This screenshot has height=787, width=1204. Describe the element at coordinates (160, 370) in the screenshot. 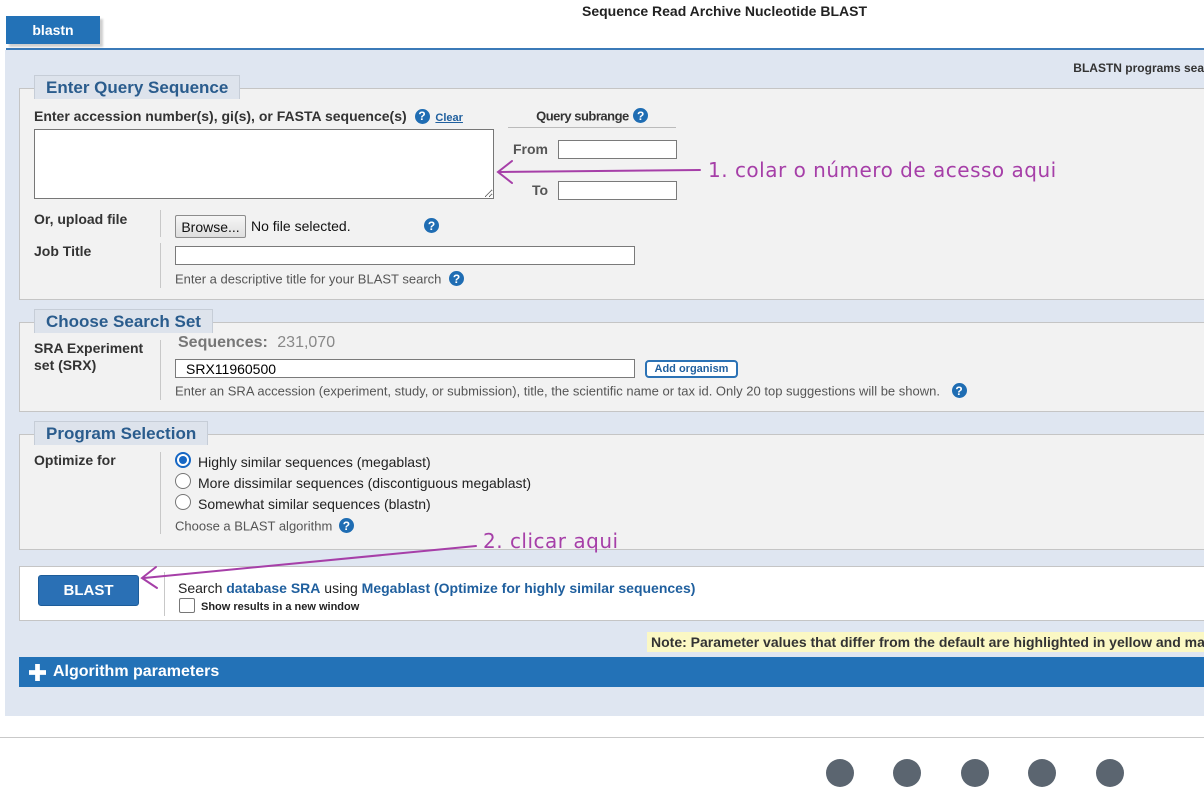

I see `search-set-divider` at that location.